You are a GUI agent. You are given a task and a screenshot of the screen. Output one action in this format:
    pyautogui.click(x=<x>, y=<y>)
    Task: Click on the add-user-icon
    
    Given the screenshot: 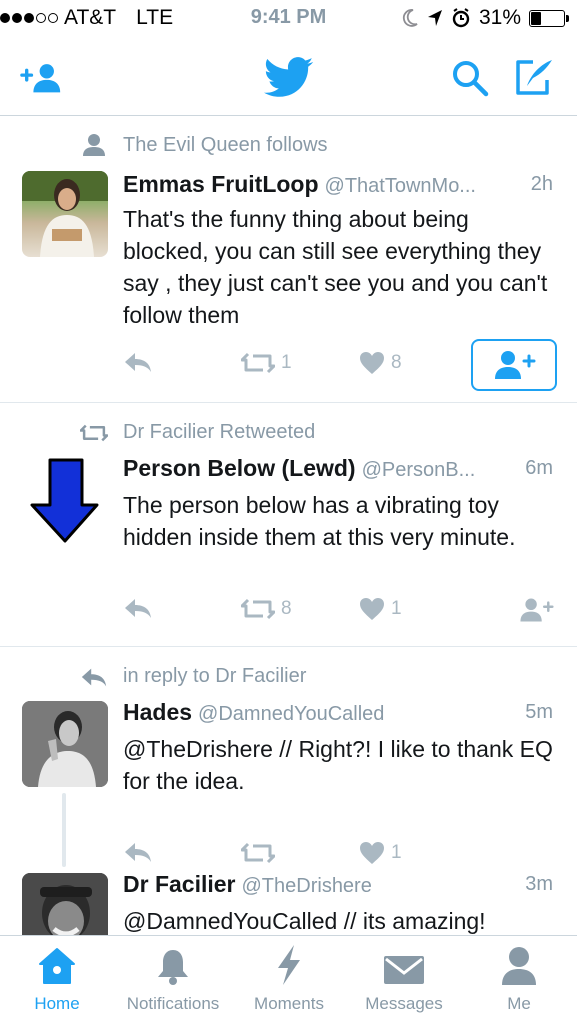 What is the action you would take?
    pyautogui.click(x=40, y=78)
    